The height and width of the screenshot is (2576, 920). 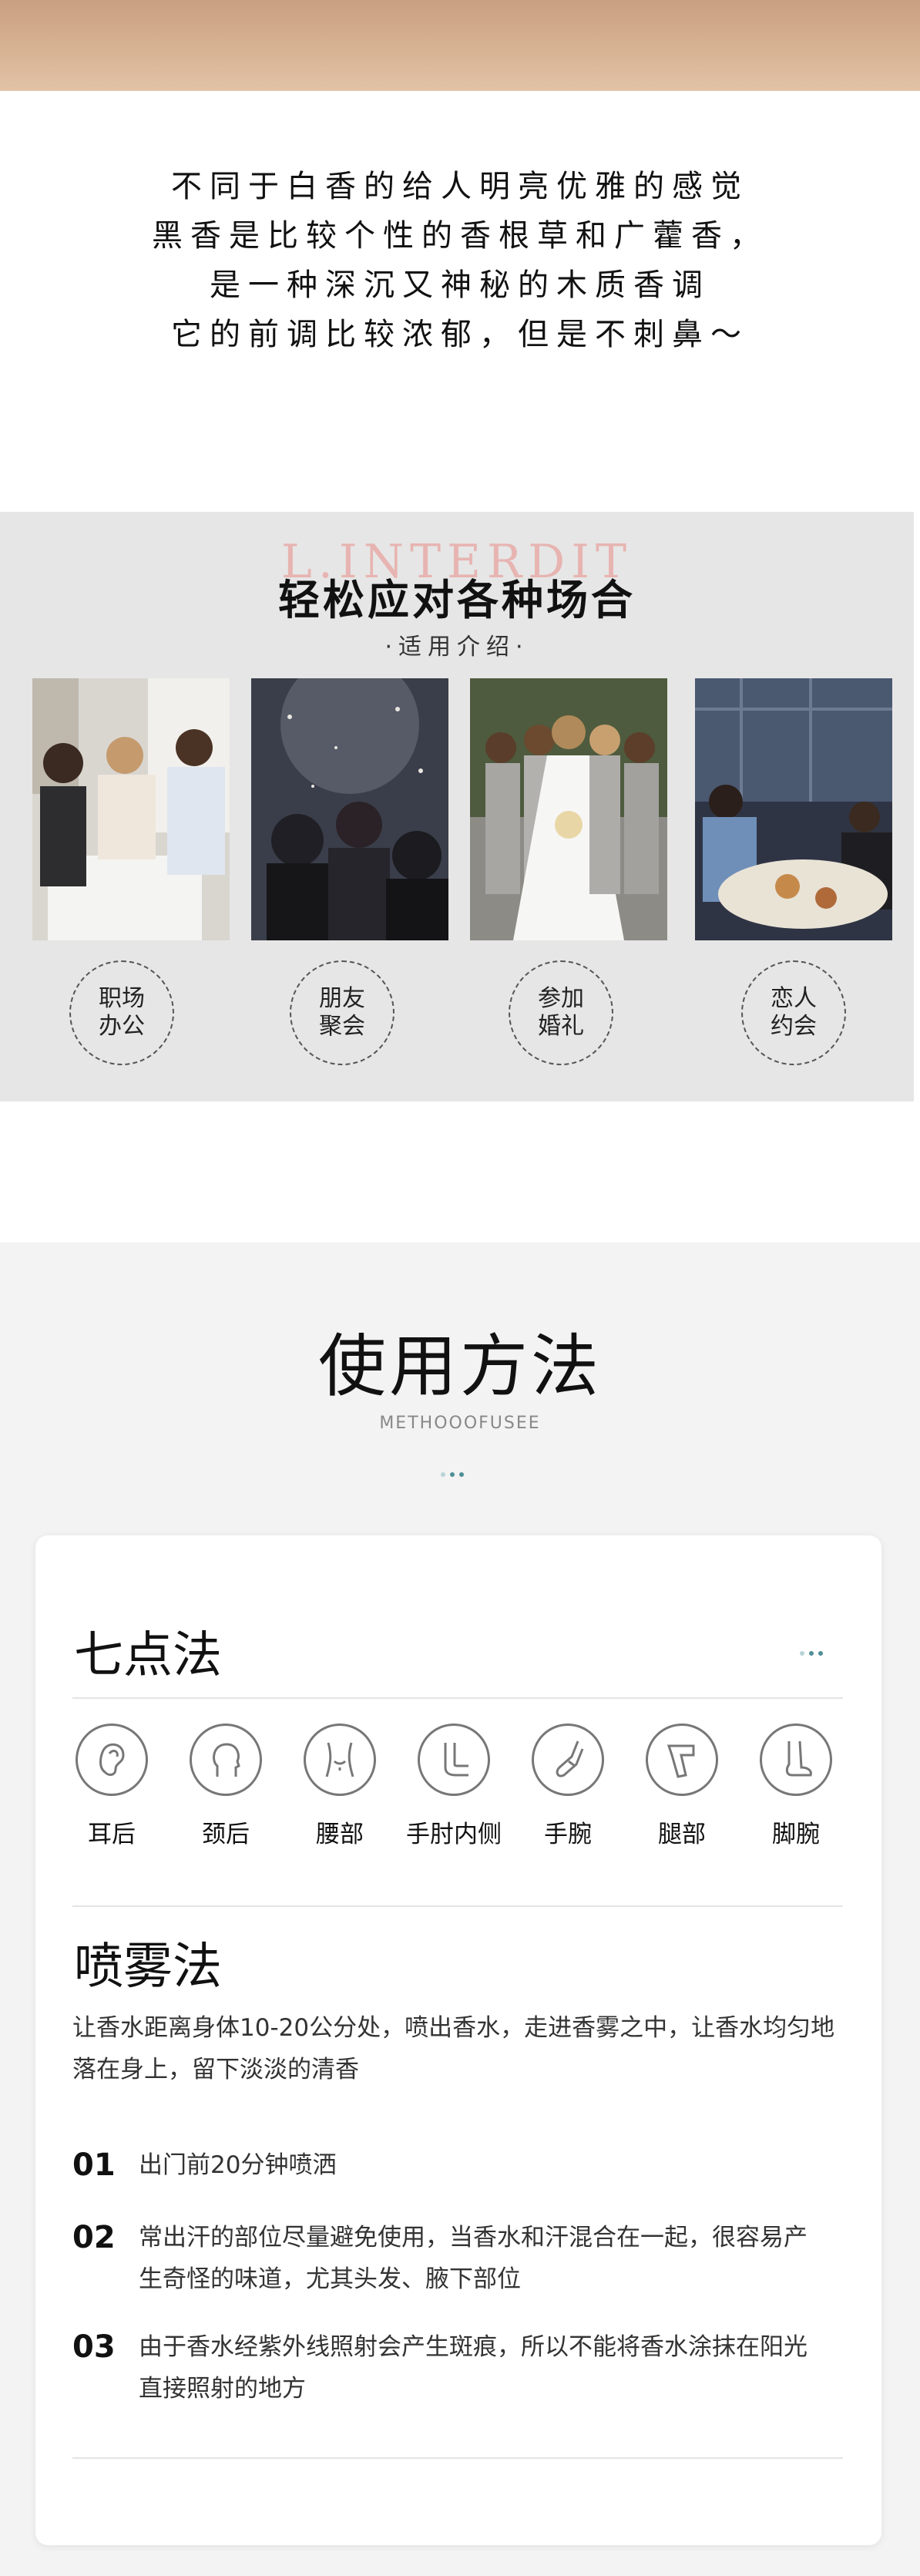 What do you see at coordinates (474, 2368) in the screenshot?
I see `step-text: 由于香水经紫外线照射会产生斑痕，所以不能将香水涂抹在阳光直接照射的地方` at bounding box center [474, 2368].